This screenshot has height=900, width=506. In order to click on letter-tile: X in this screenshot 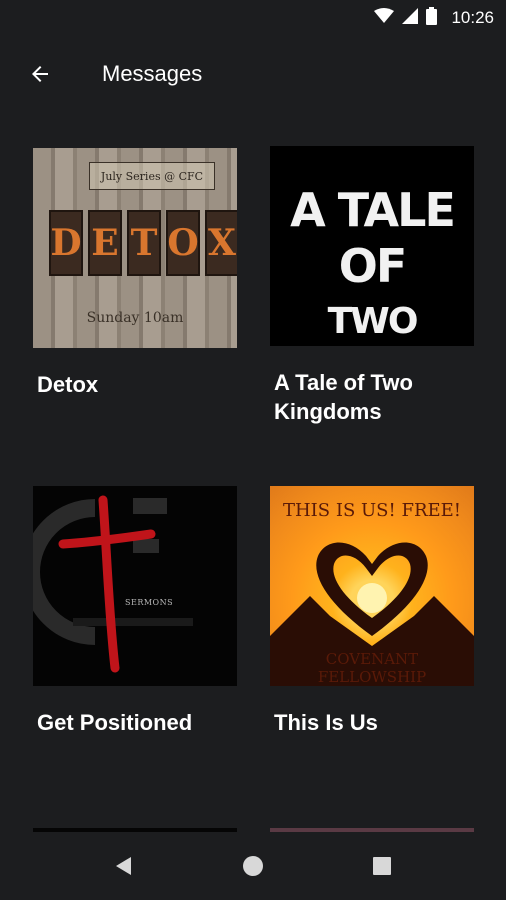, I will do `click(221, 243)`.